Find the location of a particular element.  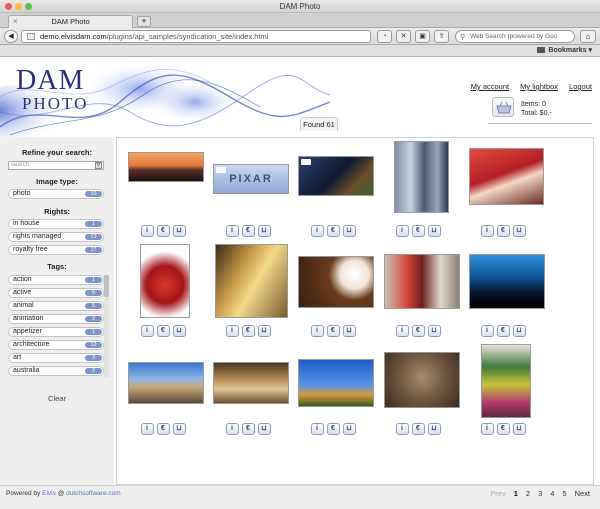

thumbnail-red-pagoda is located at coordinates (506, 176).